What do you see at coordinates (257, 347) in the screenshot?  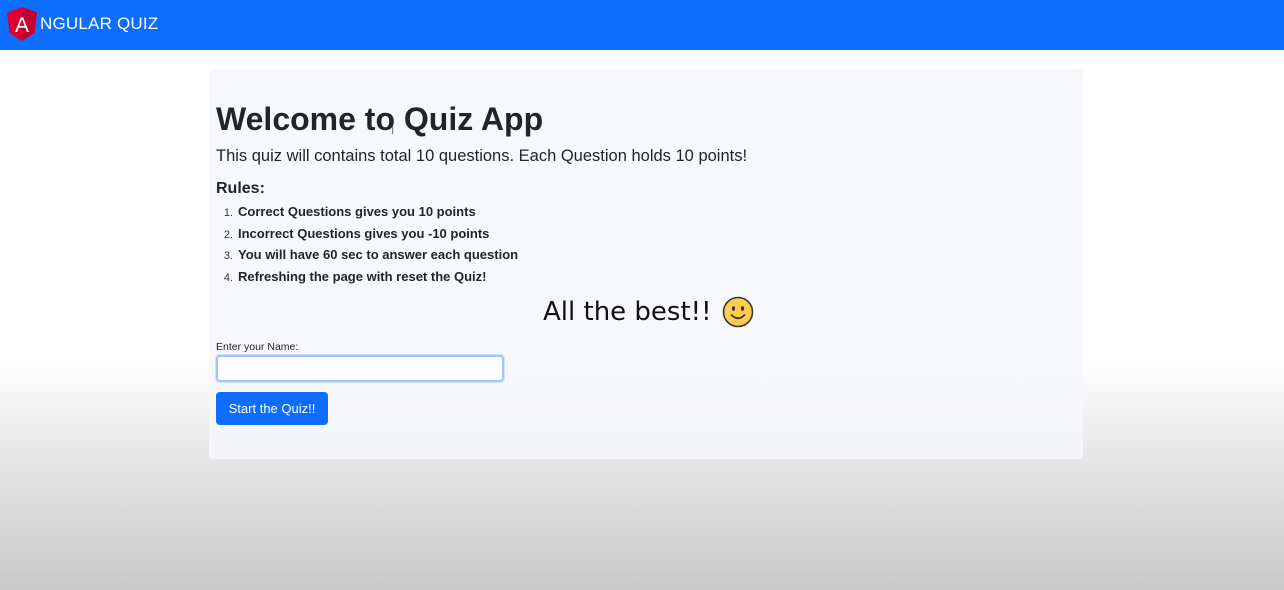 I see `name-label: Enter your Name:` at bounding box center [257, 347].